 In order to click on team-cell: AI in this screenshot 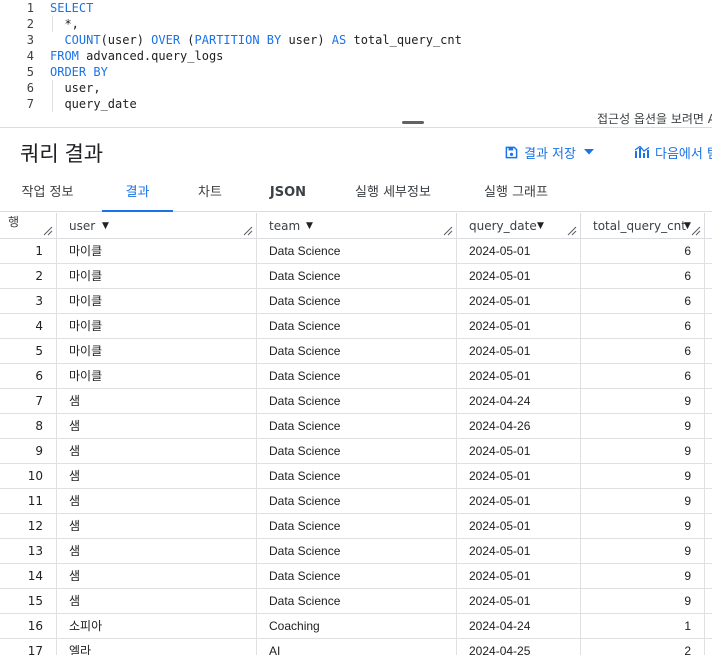, I will do `click(357, 647)`.